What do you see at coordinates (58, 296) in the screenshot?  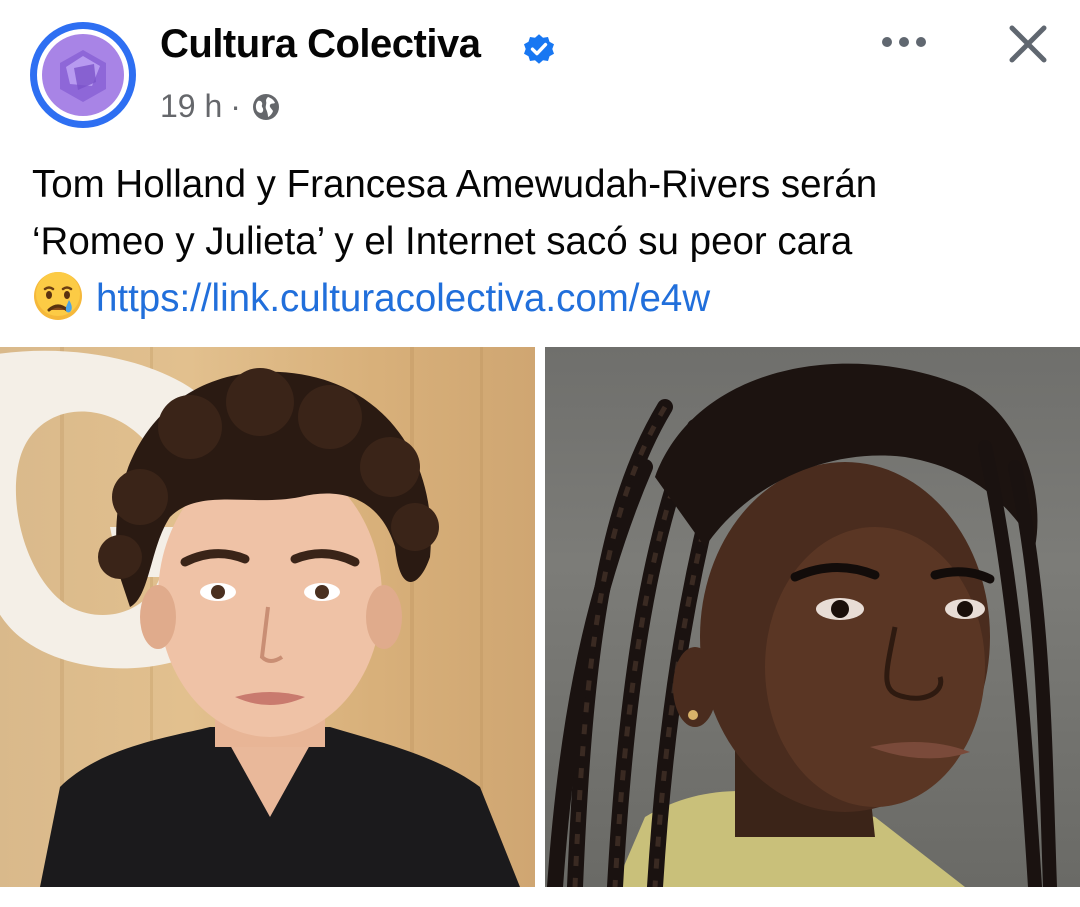 I see `crying-face-emoji` at bounding box center [58, 296].